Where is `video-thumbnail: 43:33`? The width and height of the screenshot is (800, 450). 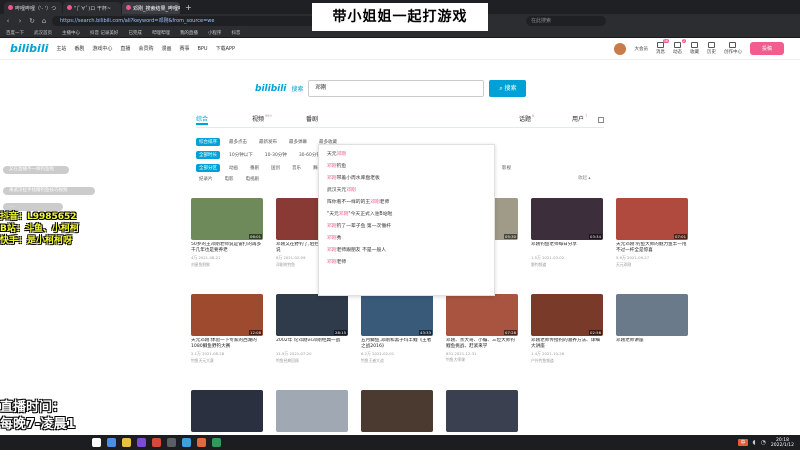
video-thumbnail: 43:33 is located at coordinates (397, 315).